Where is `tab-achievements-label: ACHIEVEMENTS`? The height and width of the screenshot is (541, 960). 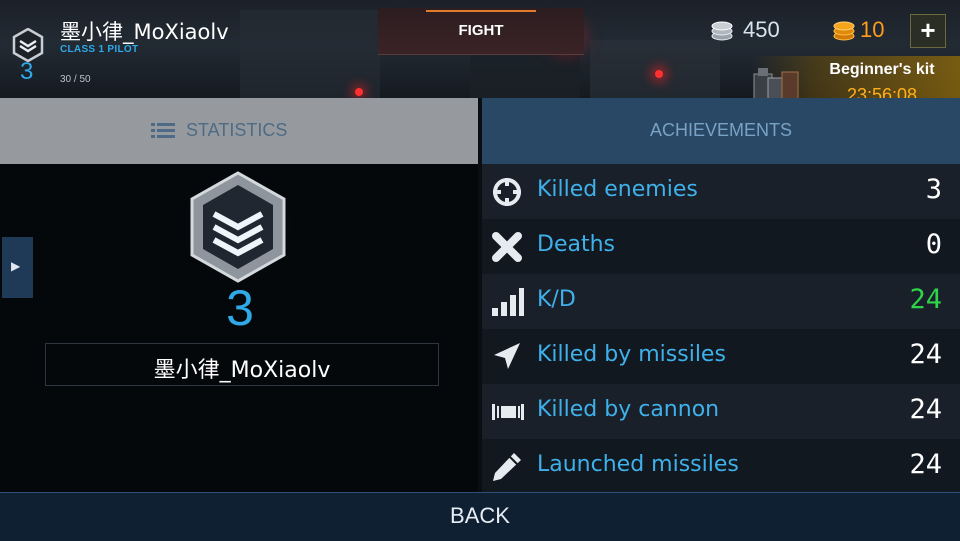
tab-achievements-label: ACHIEVEMENTS is located at coordinates (721, 130).